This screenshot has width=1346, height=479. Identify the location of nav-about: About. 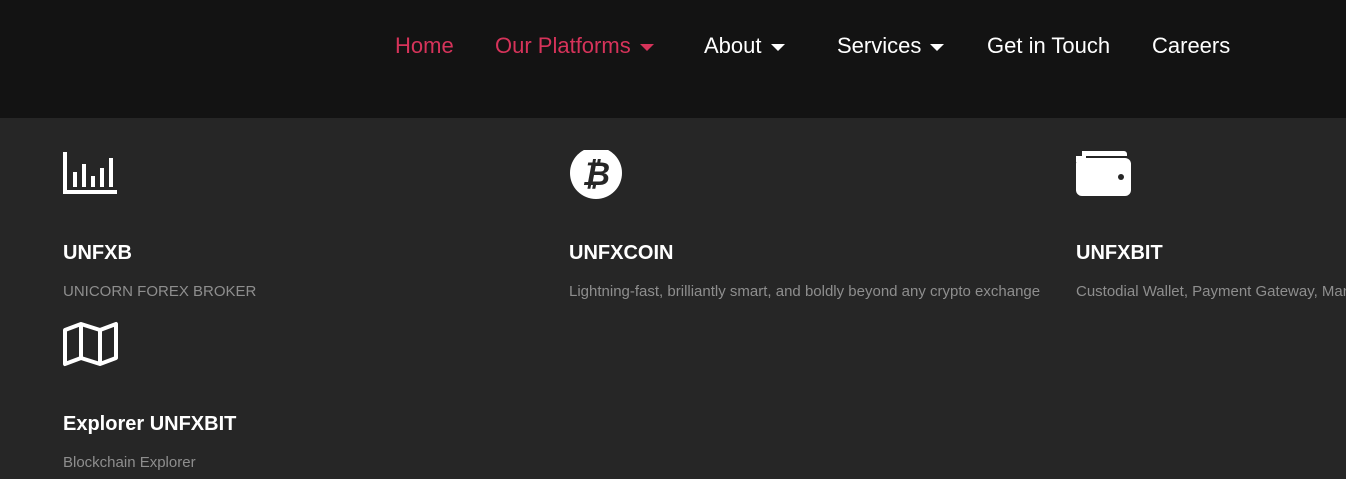
(744, 46).